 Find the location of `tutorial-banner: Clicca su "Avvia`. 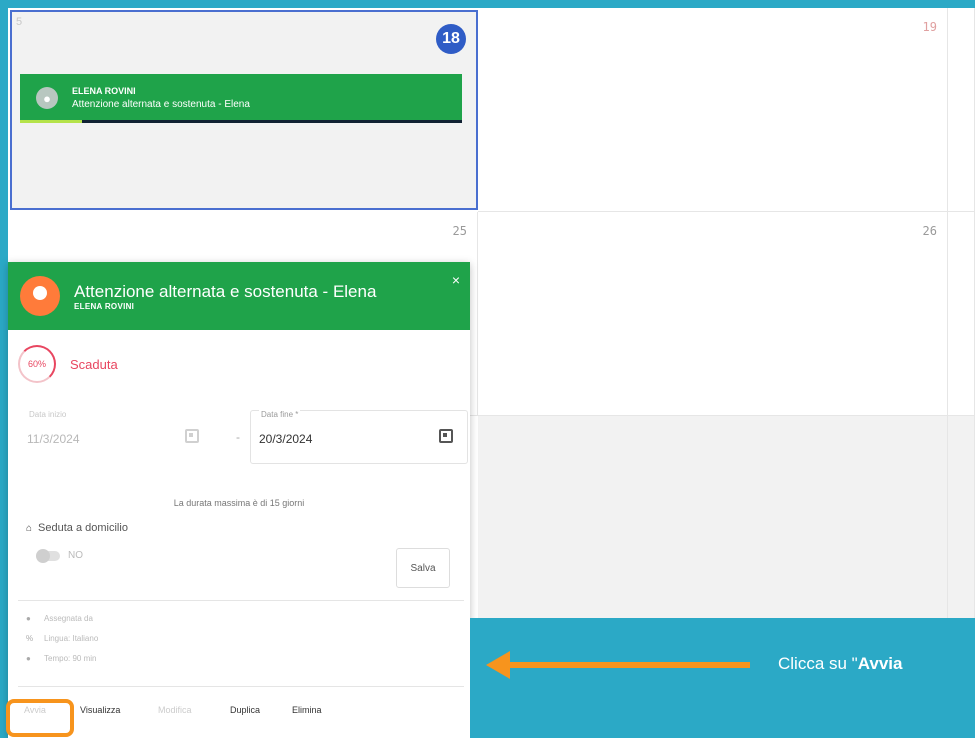

tutorial-banner: Clicca su "Avvia is located at coordinates (722, 678).